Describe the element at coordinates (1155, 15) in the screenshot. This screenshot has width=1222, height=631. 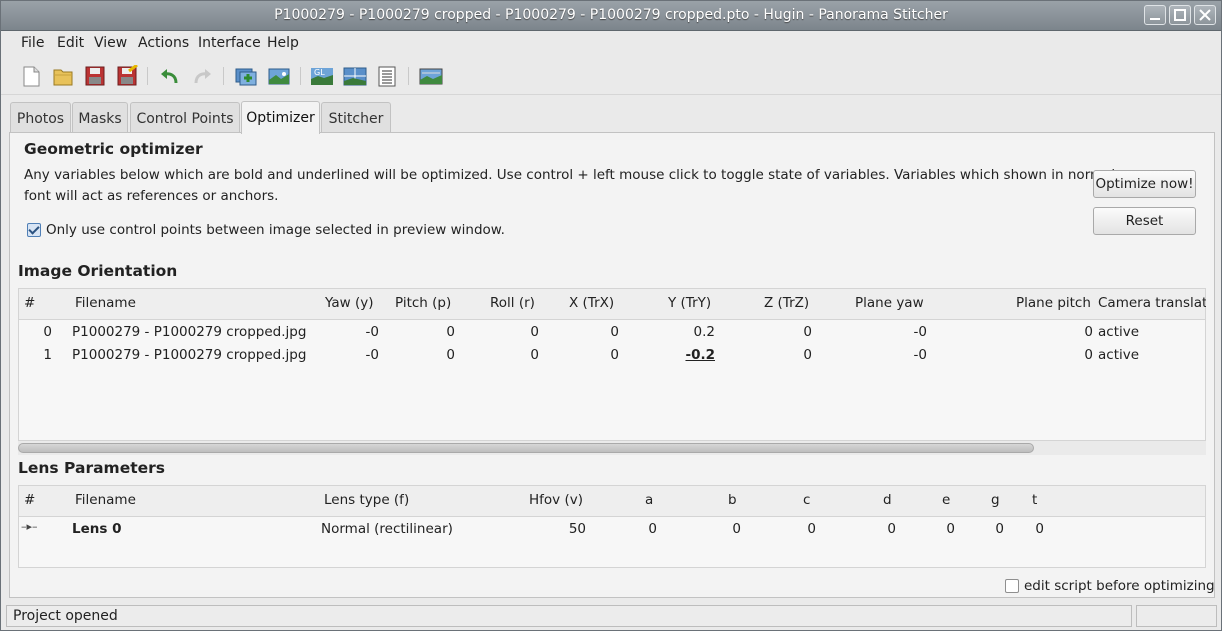
I see `minimize-button` at that location.